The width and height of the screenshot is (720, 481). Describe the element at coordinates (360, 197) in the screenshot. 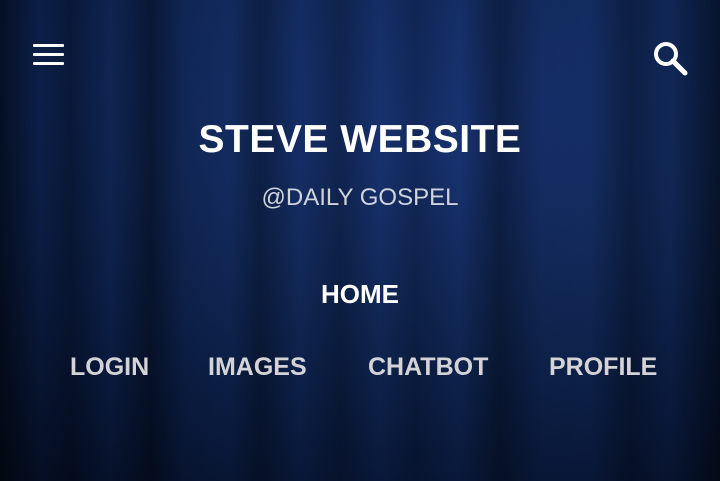

I see `site-subtitle: @DAILY GOSPEL` at that location.